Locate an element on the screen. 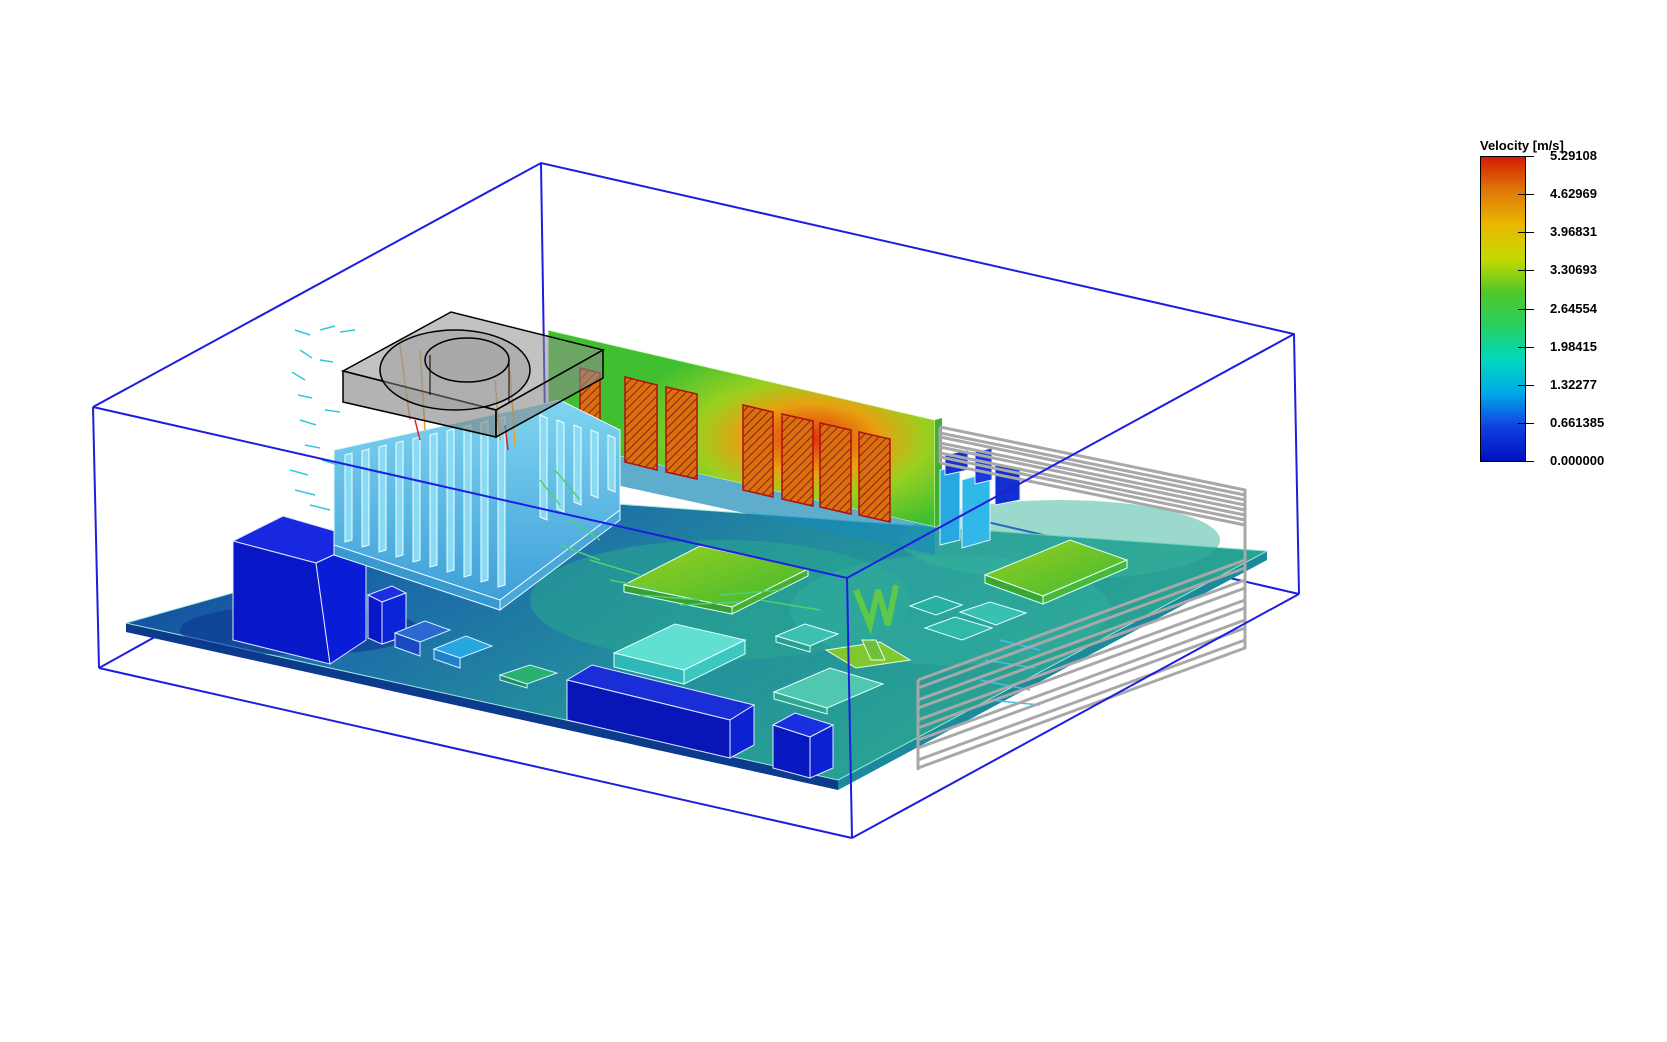 The width and height of the screenshot is (1667, 1042). legend-value-label: 5.29108 is located at coordinates (1573, 155).